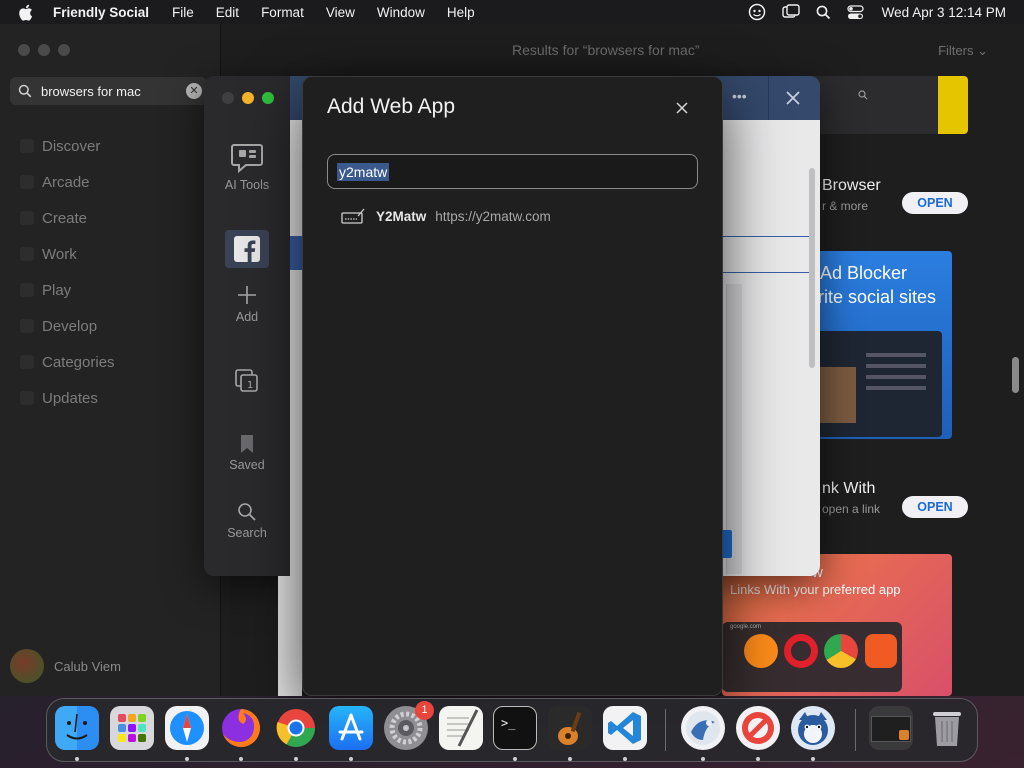 This screenshot has height=768, width=1024. What do you see at coordinates (703, 728) in the screenshot?
I see `network-radar-icon` at bounding box center [703, 728].